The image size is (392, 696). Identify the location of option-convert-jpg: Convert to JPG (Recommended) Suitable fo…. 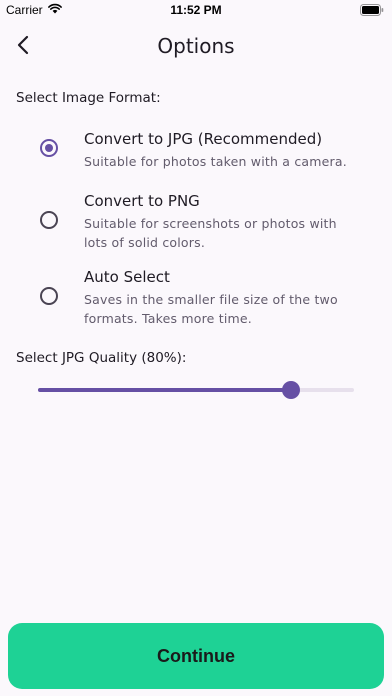
(200, 150).